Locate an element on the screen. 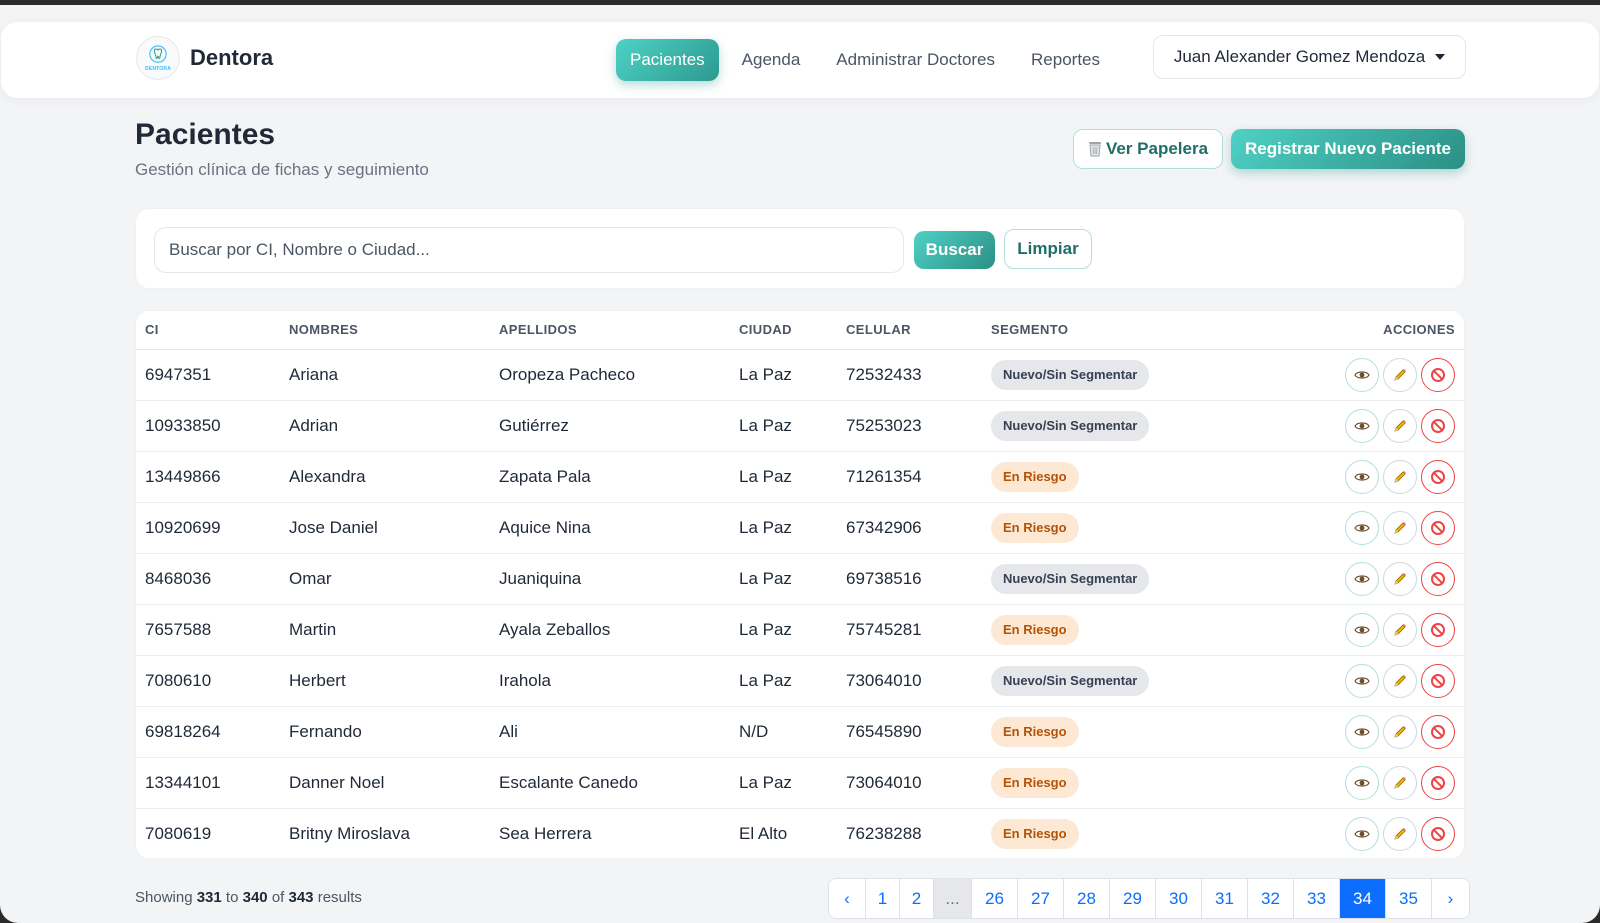  nav-link-pacientes: Pacientes is located at coordinates (667, 60).